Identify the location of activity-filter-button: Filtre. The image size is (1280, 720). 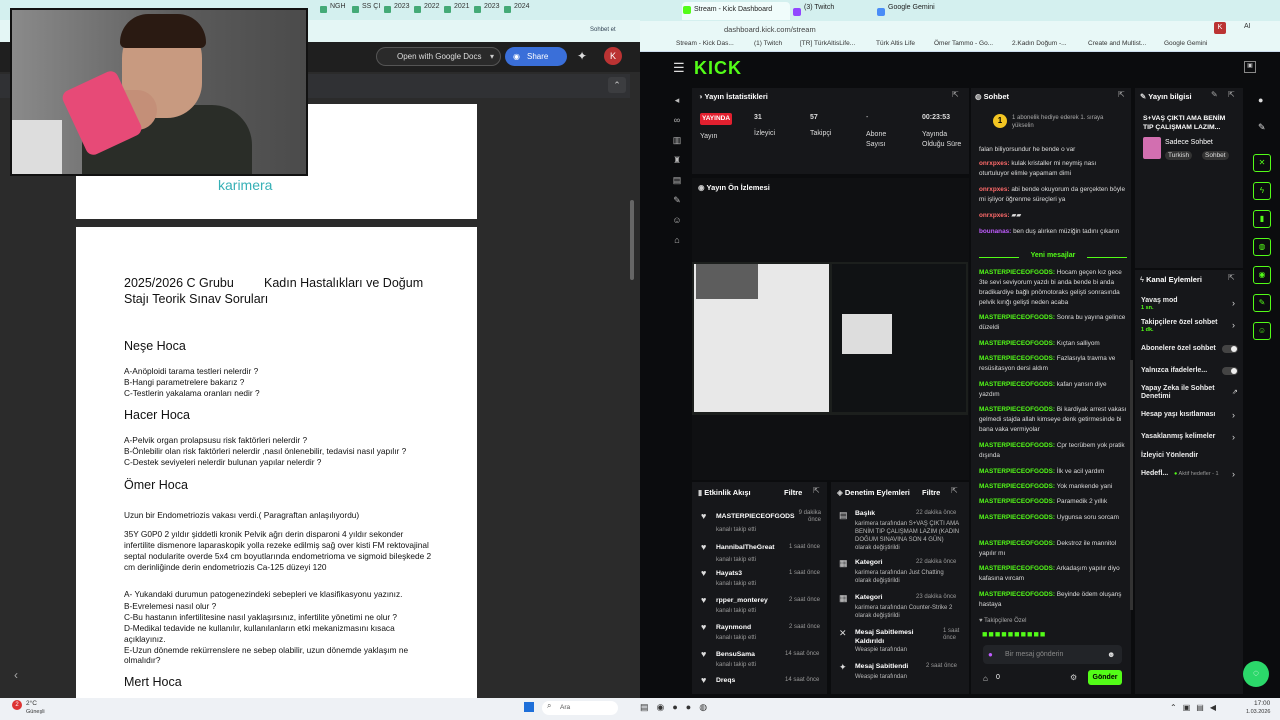
(793, 492).